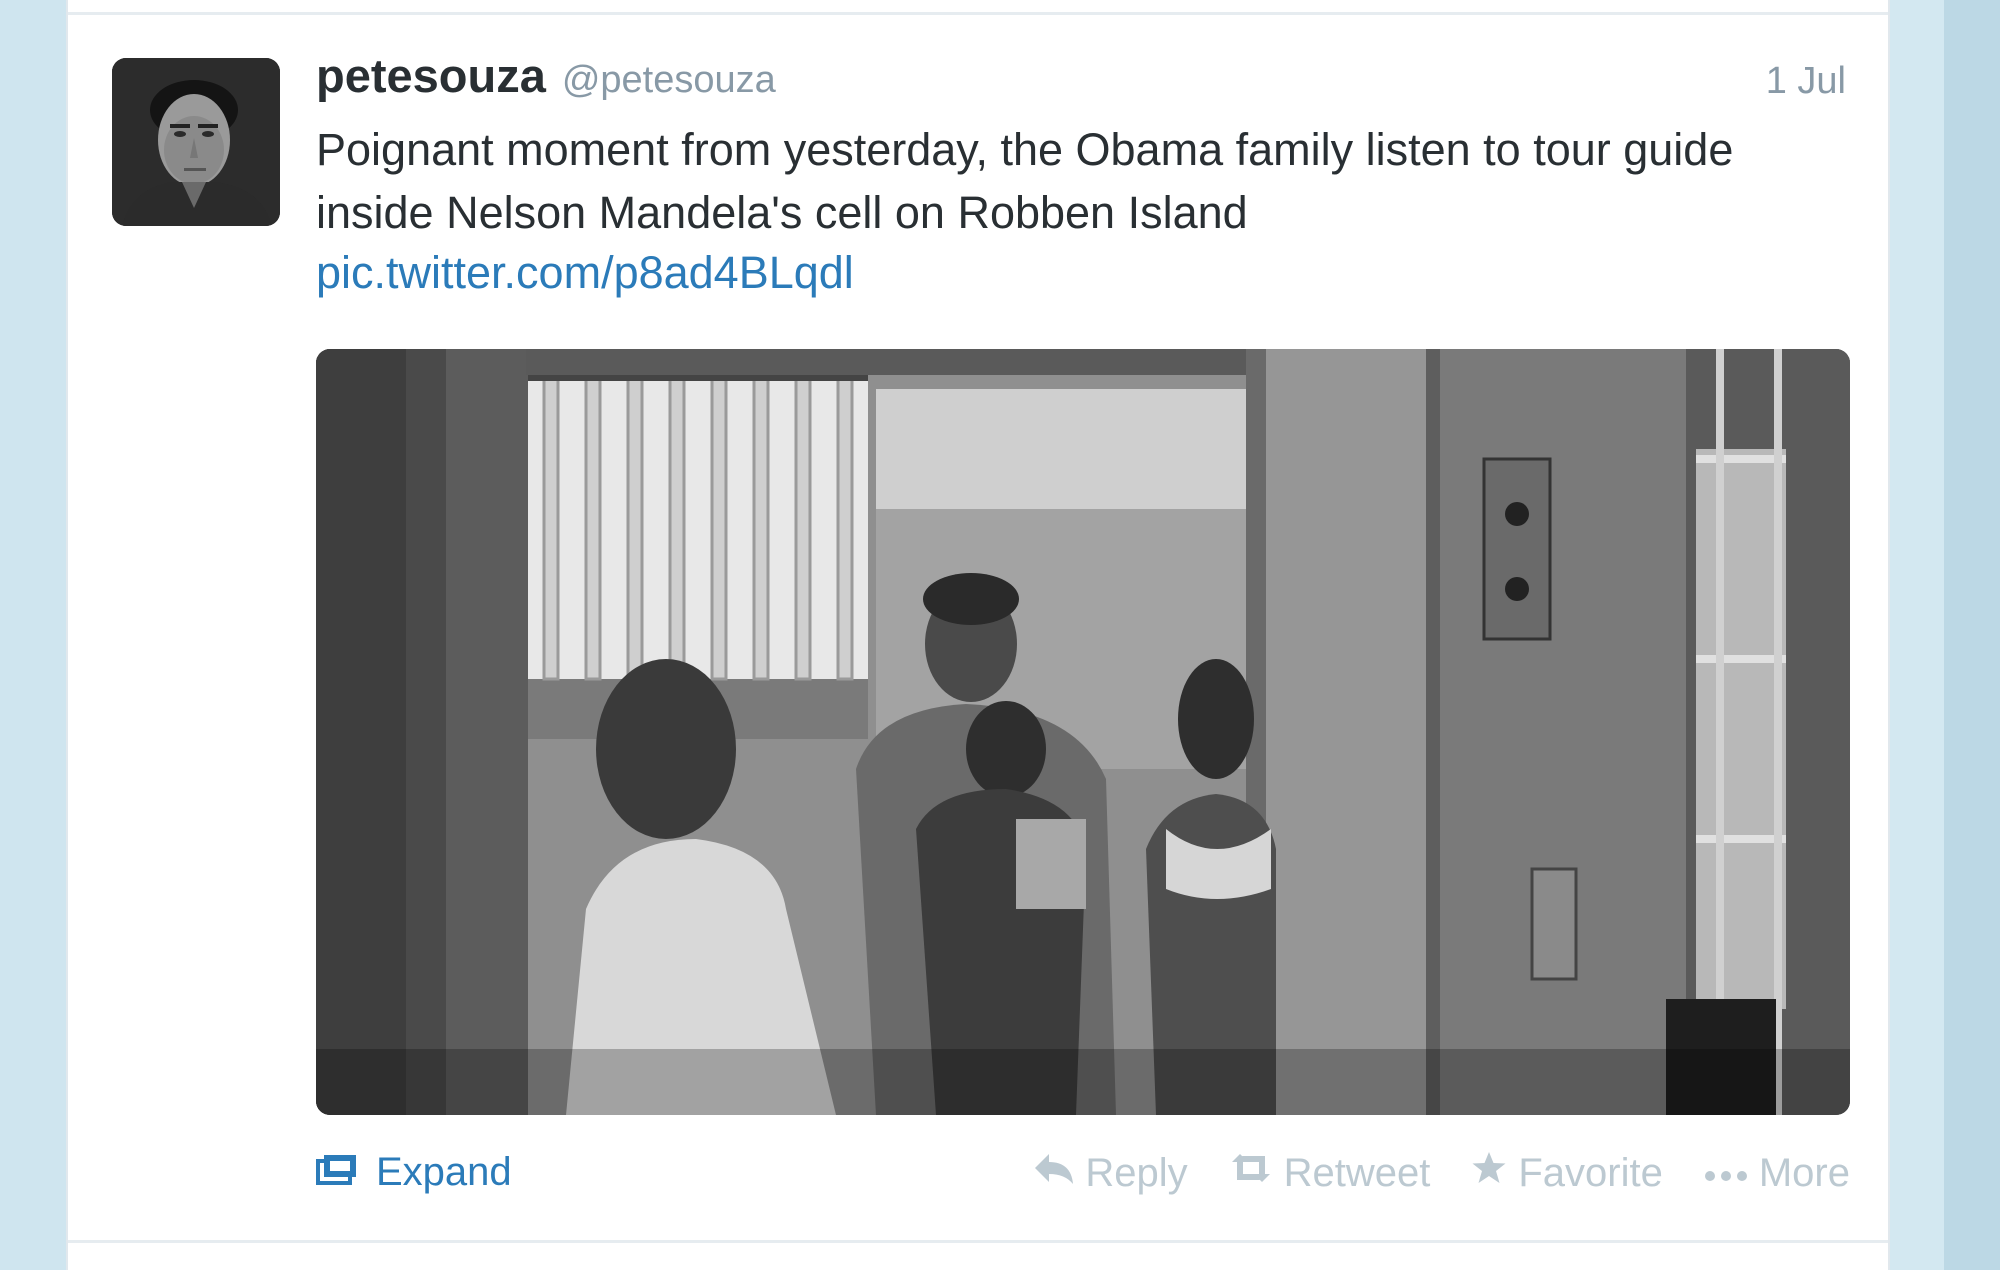 The height and width of the screenshot is (1270, 2000). Describe the element at coordinates (196, 142) in the screenshot. I see `avatar` at that location.